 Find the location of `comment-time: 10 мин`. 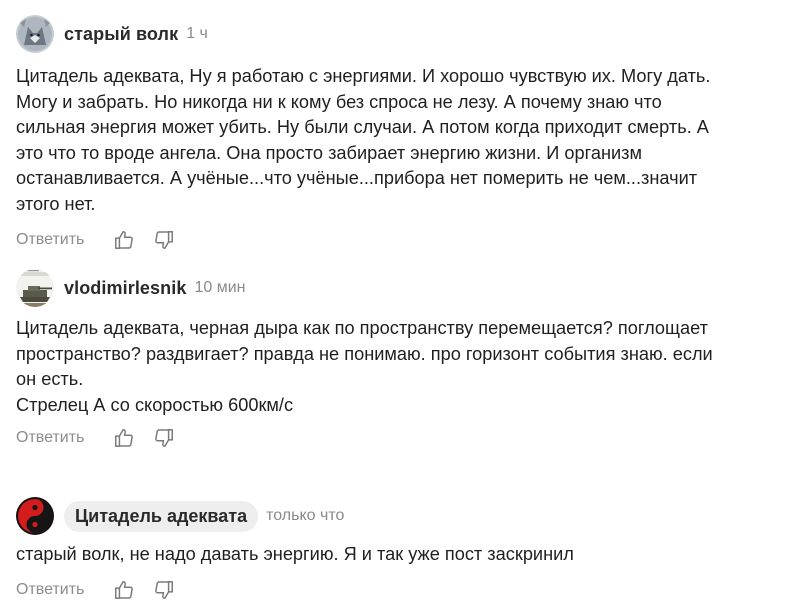

comment-time: 10 мин is located at coordinates (220, 287).